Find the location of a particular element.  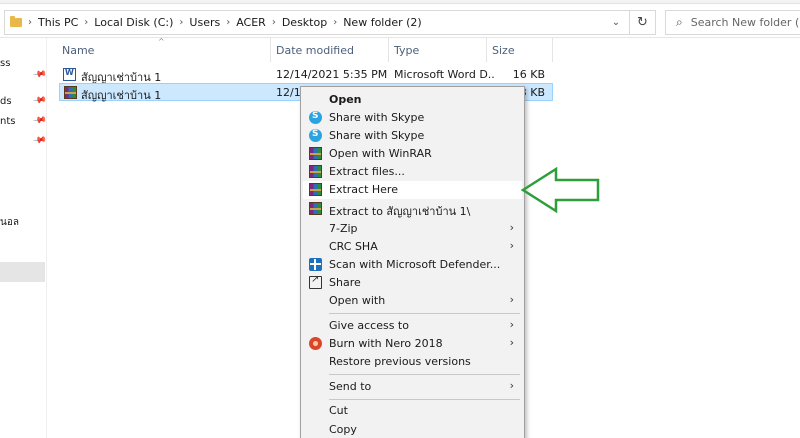

nav-item: nts 📌 is located at coordinates (23, 123).